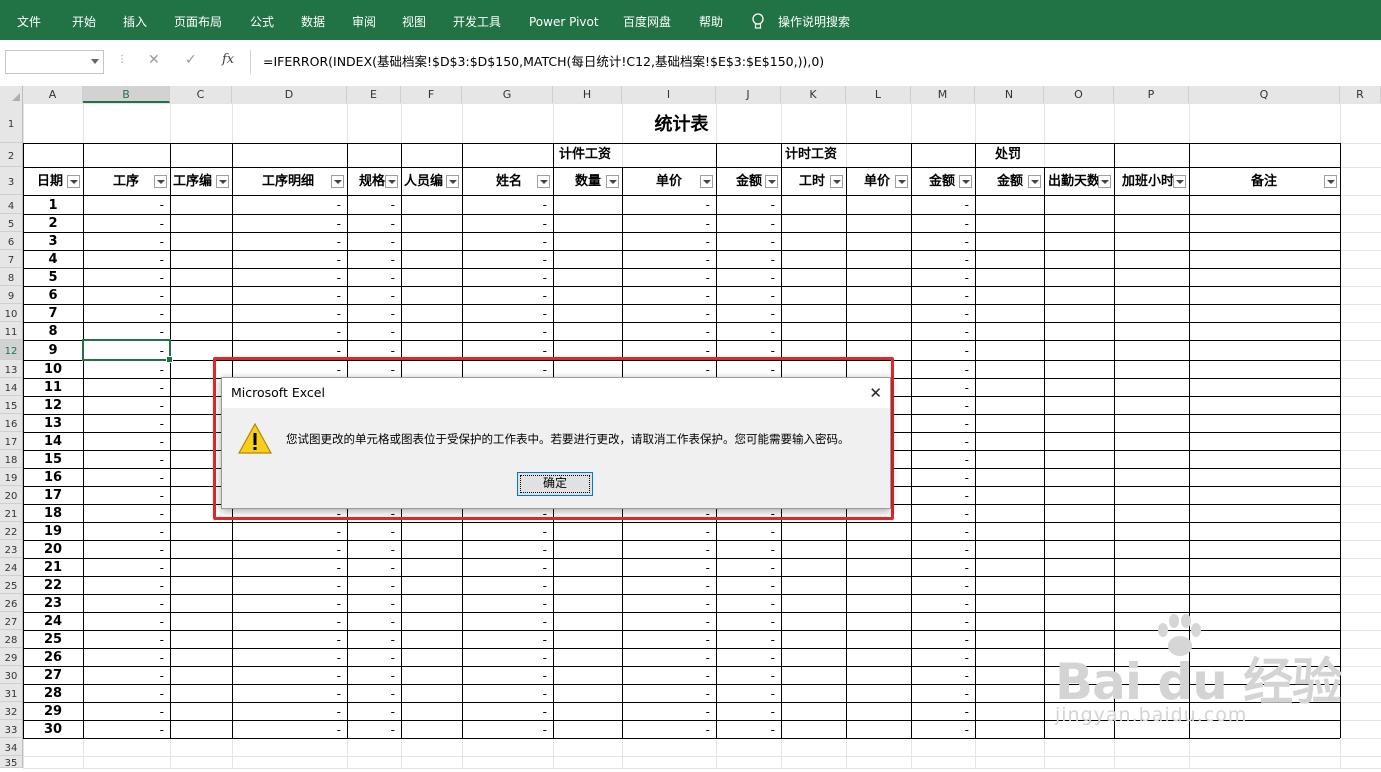  What do you see at coordinates (53, 729) in the screenshot?
I see `table-row-date: 30` at bounding box center [53, 729].